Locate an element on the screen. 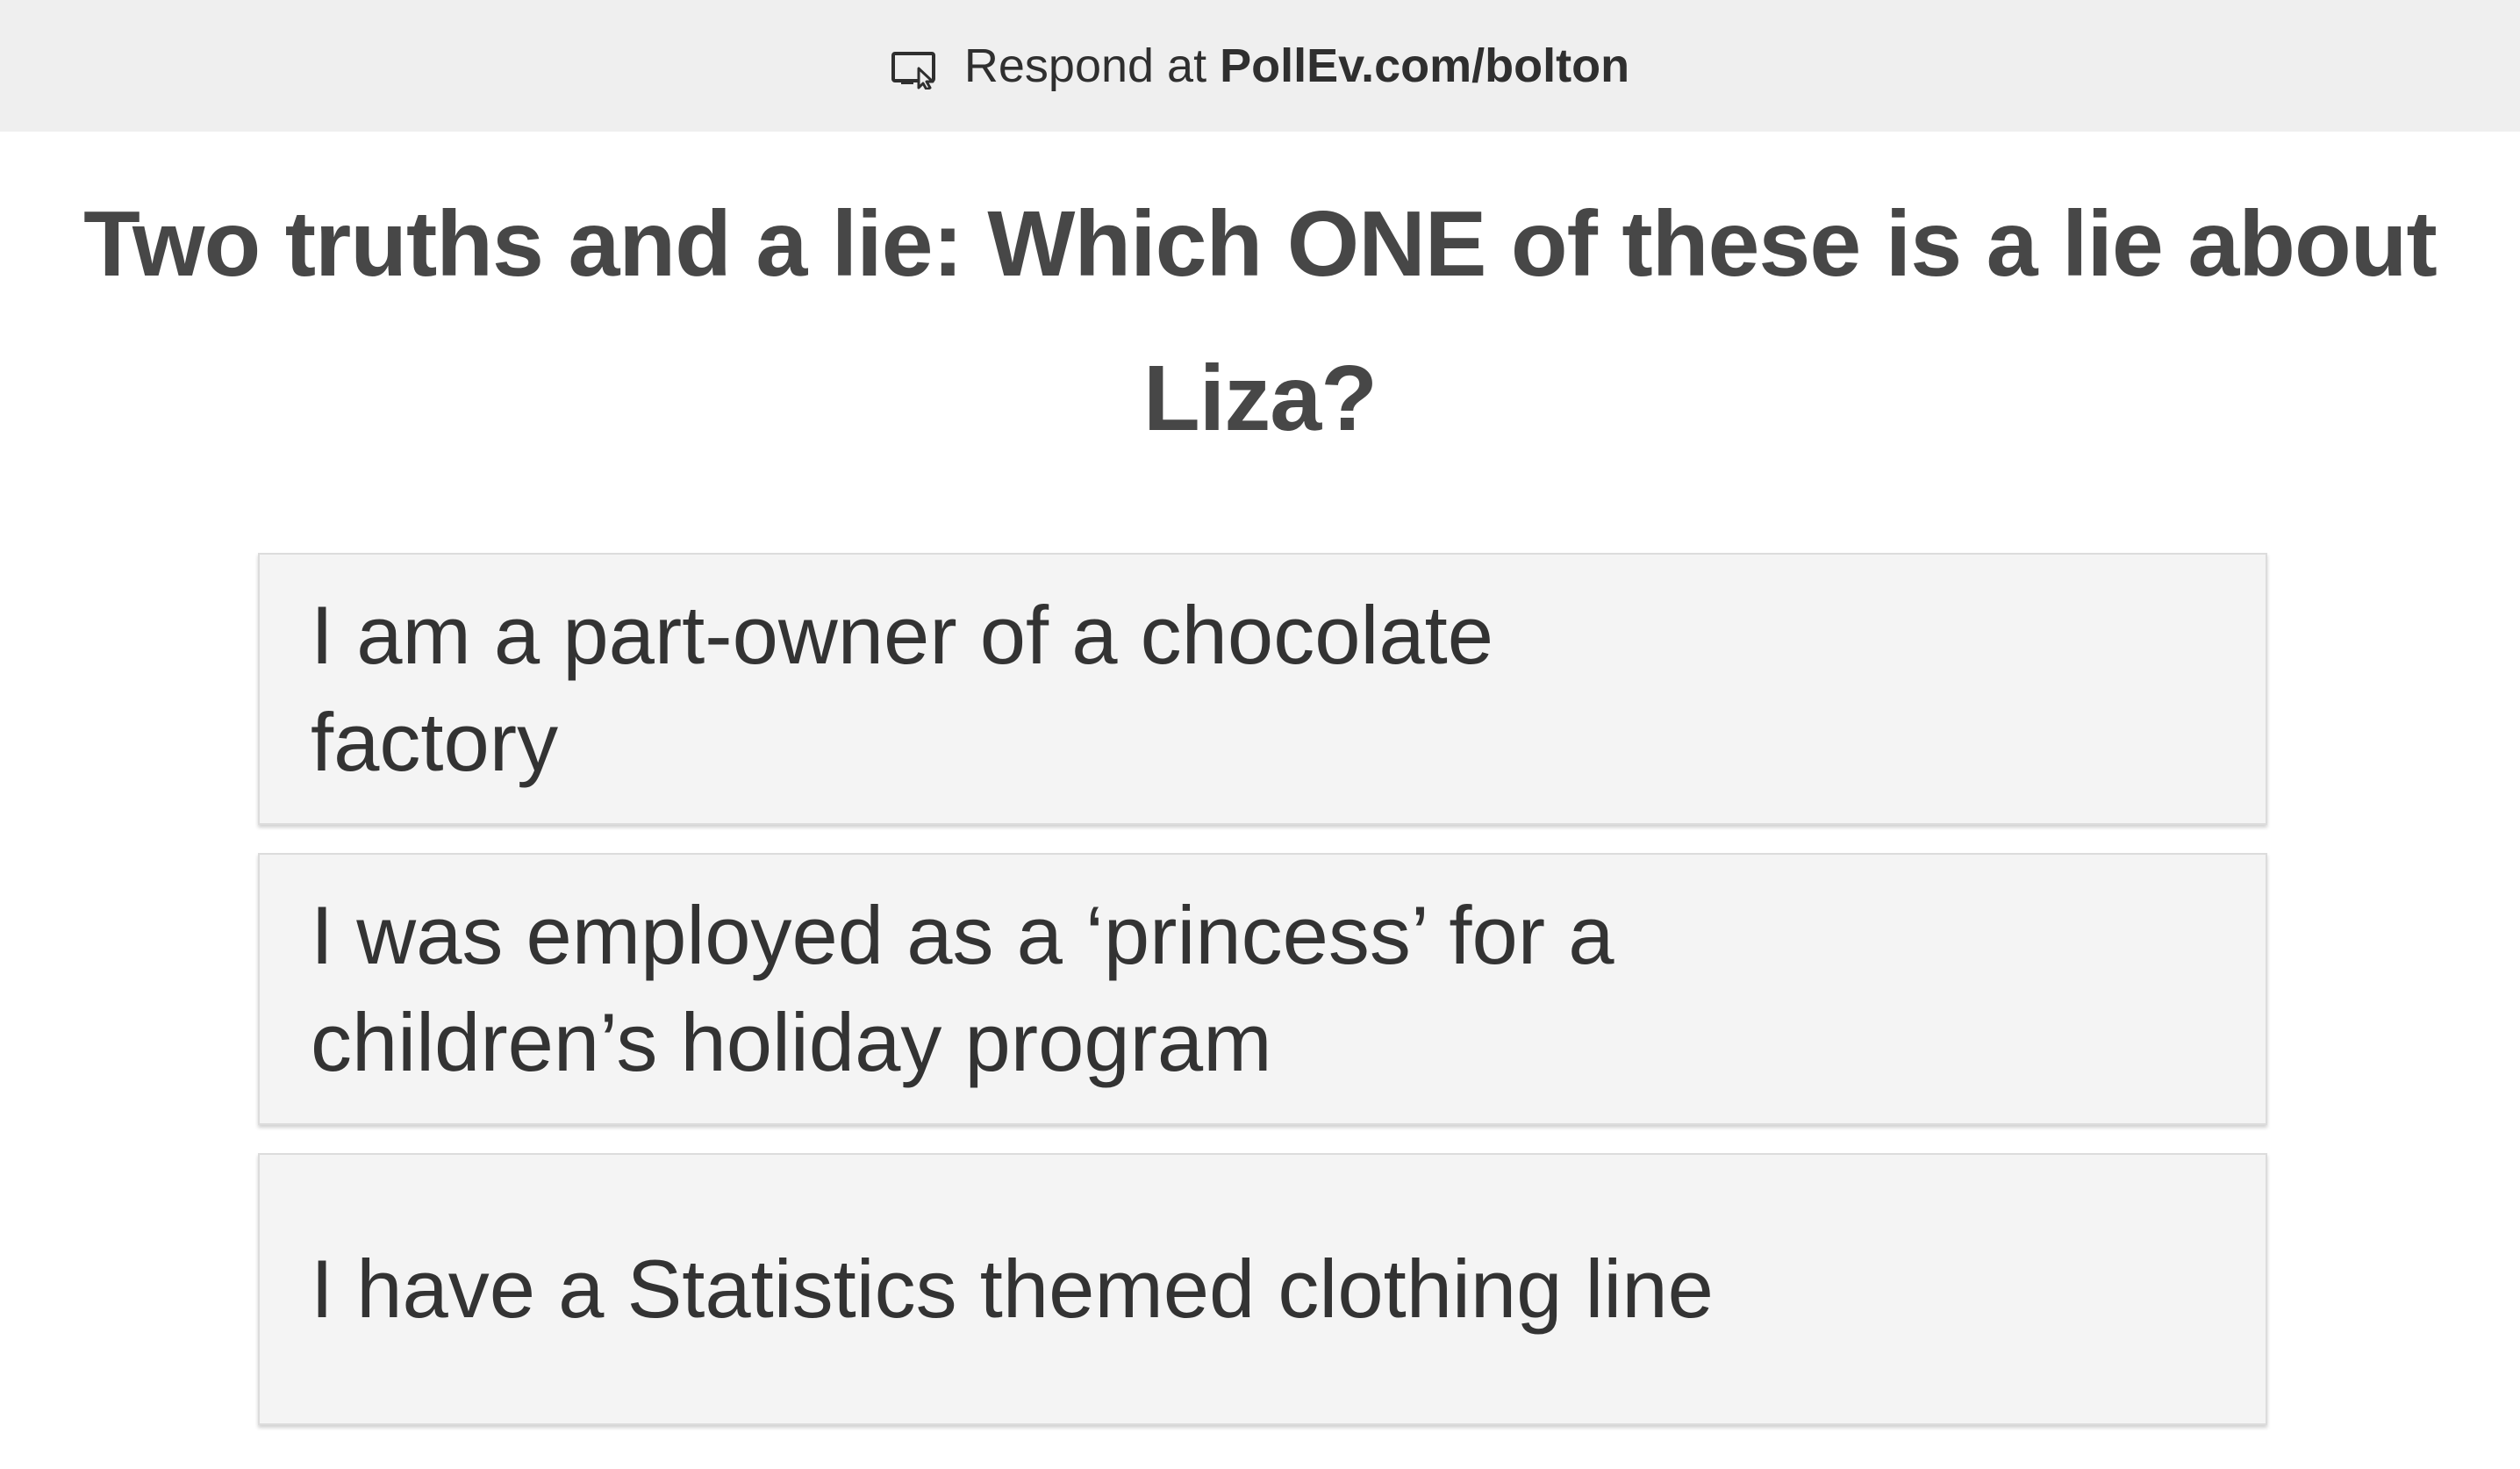 This screenshot has height=1469, width=2520. option-3: I have a Statistics themed clothing line is located at coordinates (1262, 1289).